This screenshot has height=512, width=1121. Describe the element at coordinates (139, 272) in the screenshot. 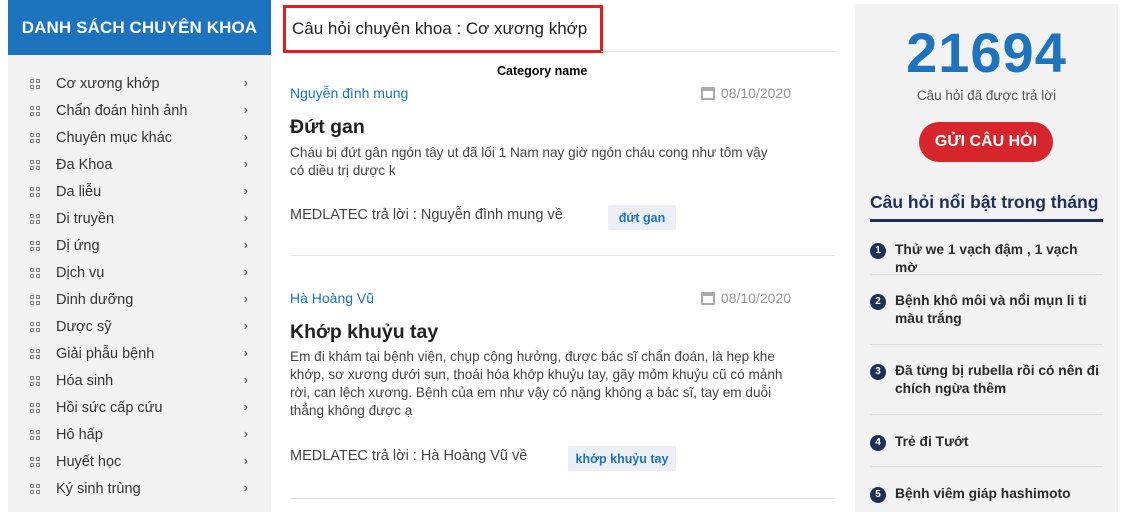

I see `sidebar-item-dich-vu: Dịch vụ ›` at that location.